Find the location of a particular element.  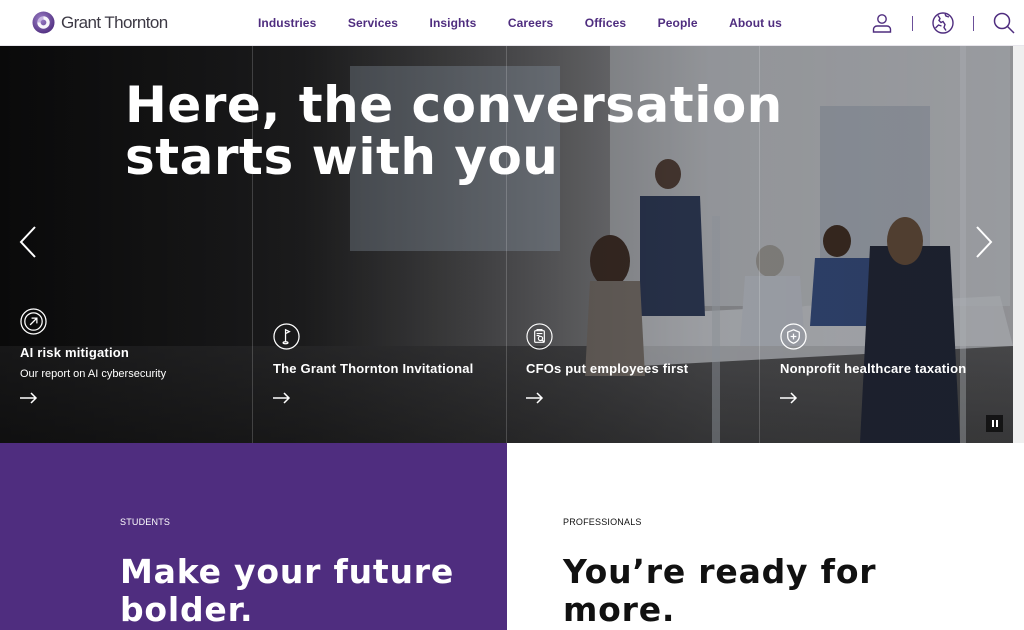

logo-text: Grant Thornton is located at coordinates (114, 22).